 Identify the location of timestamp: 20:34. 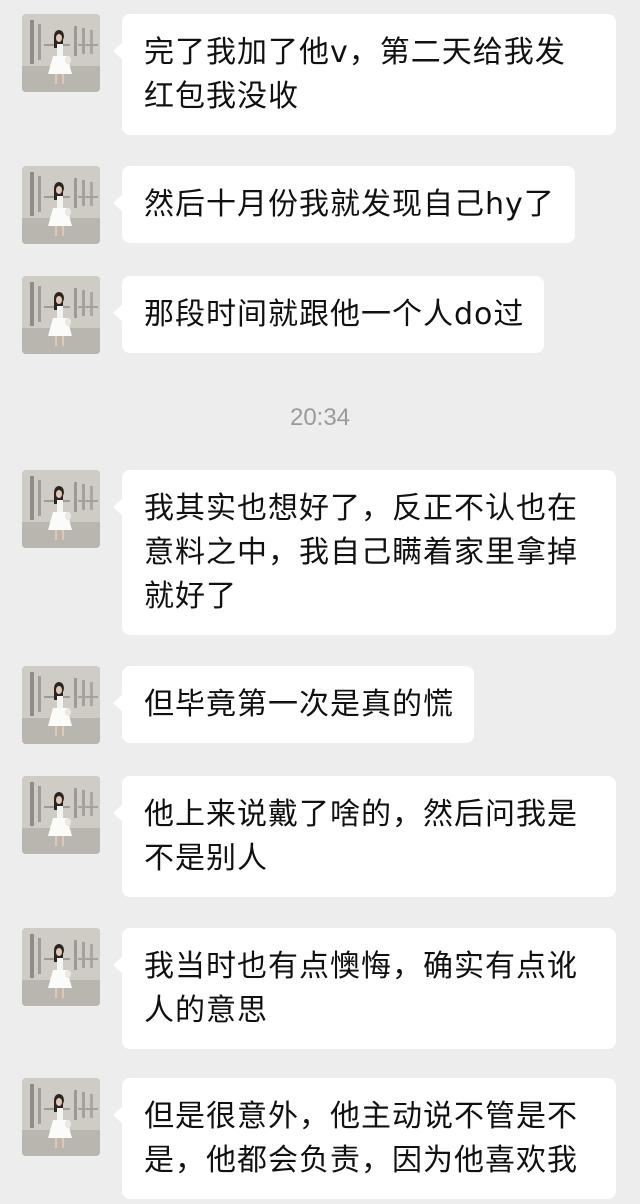
(320, 417).